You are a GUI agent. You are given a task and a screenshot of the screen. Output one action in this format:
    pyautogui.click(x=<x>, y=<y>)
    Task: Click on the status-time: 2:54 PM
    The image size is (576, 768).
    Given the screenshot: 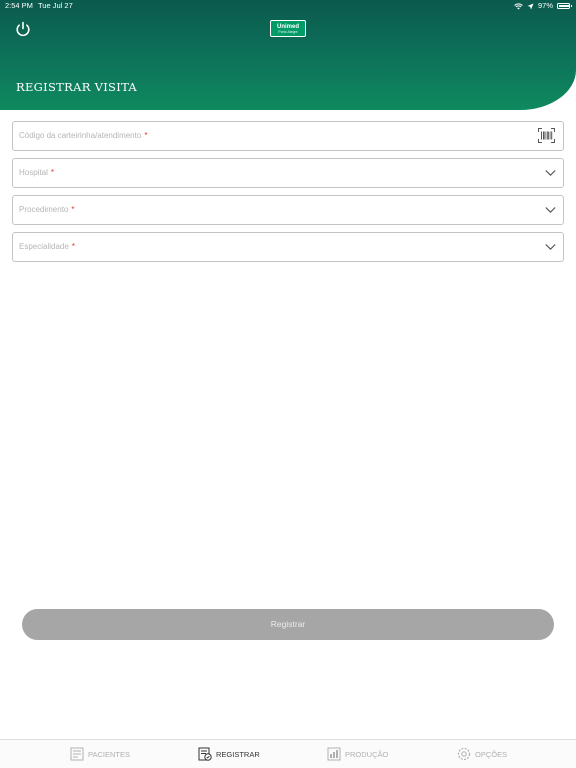 What is the action you would take?
    pyautogui.click(x=19, y=5)
    